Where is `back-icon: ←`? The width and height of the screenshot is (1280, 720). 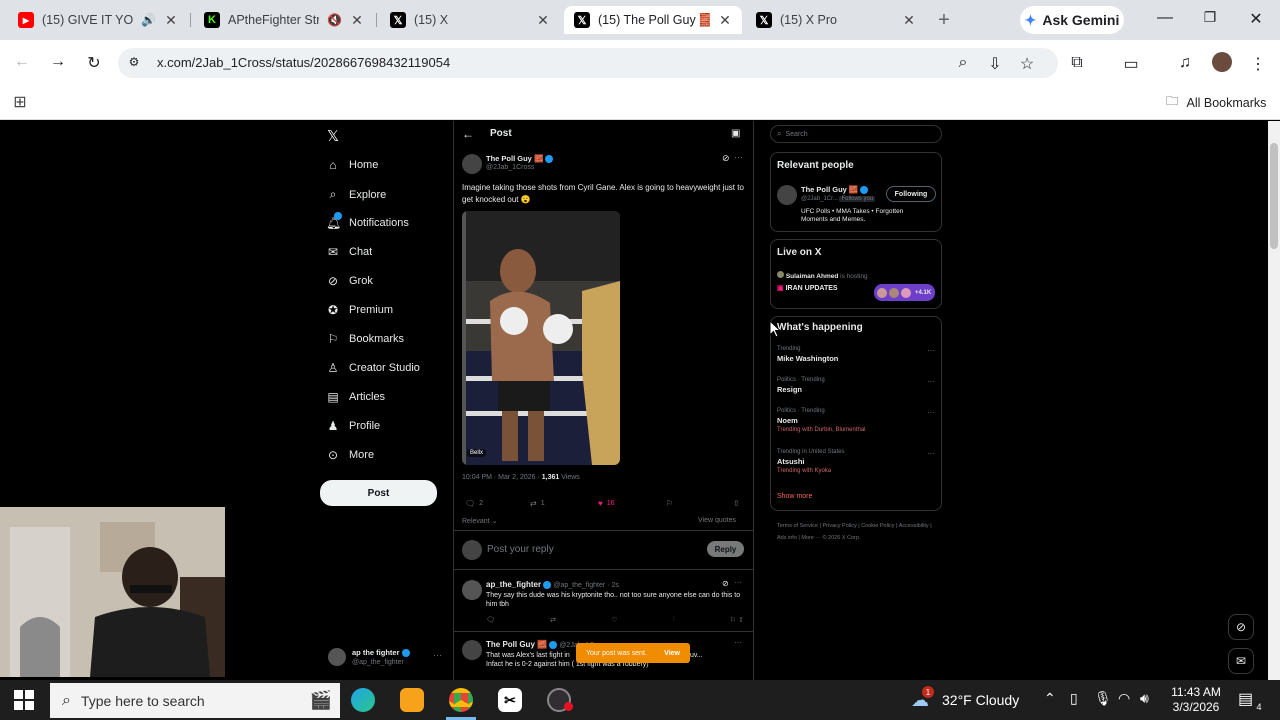 back-icon: ← is located at coordinates (22, 62).